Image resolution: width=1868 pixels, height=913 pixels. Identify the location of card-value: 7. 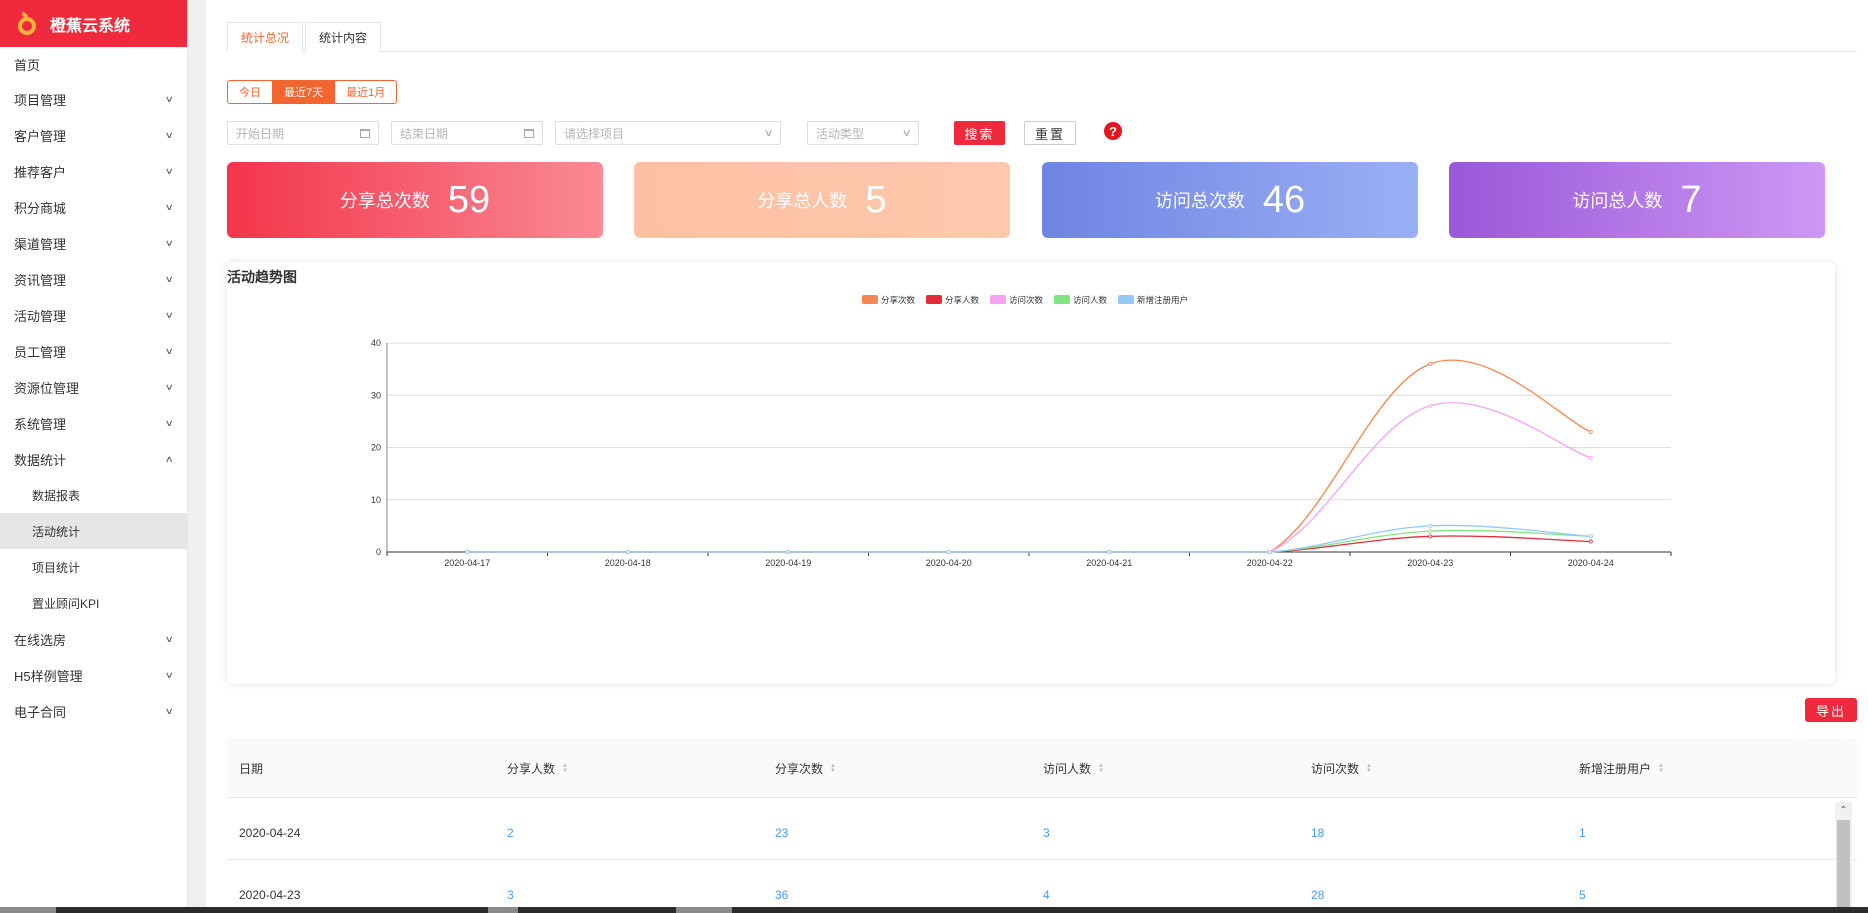
(1691, 199).